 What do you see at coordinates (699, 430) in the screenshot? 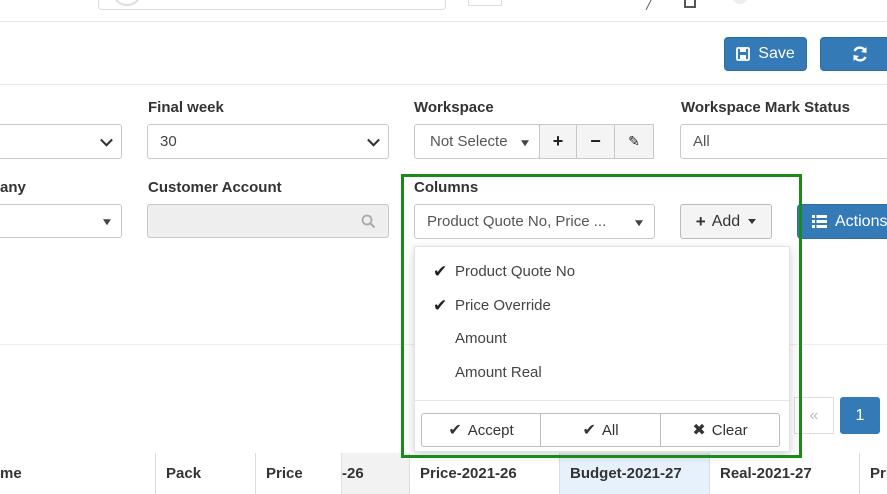
I see `close-icon: ✖` at bounding box center [699, 430].